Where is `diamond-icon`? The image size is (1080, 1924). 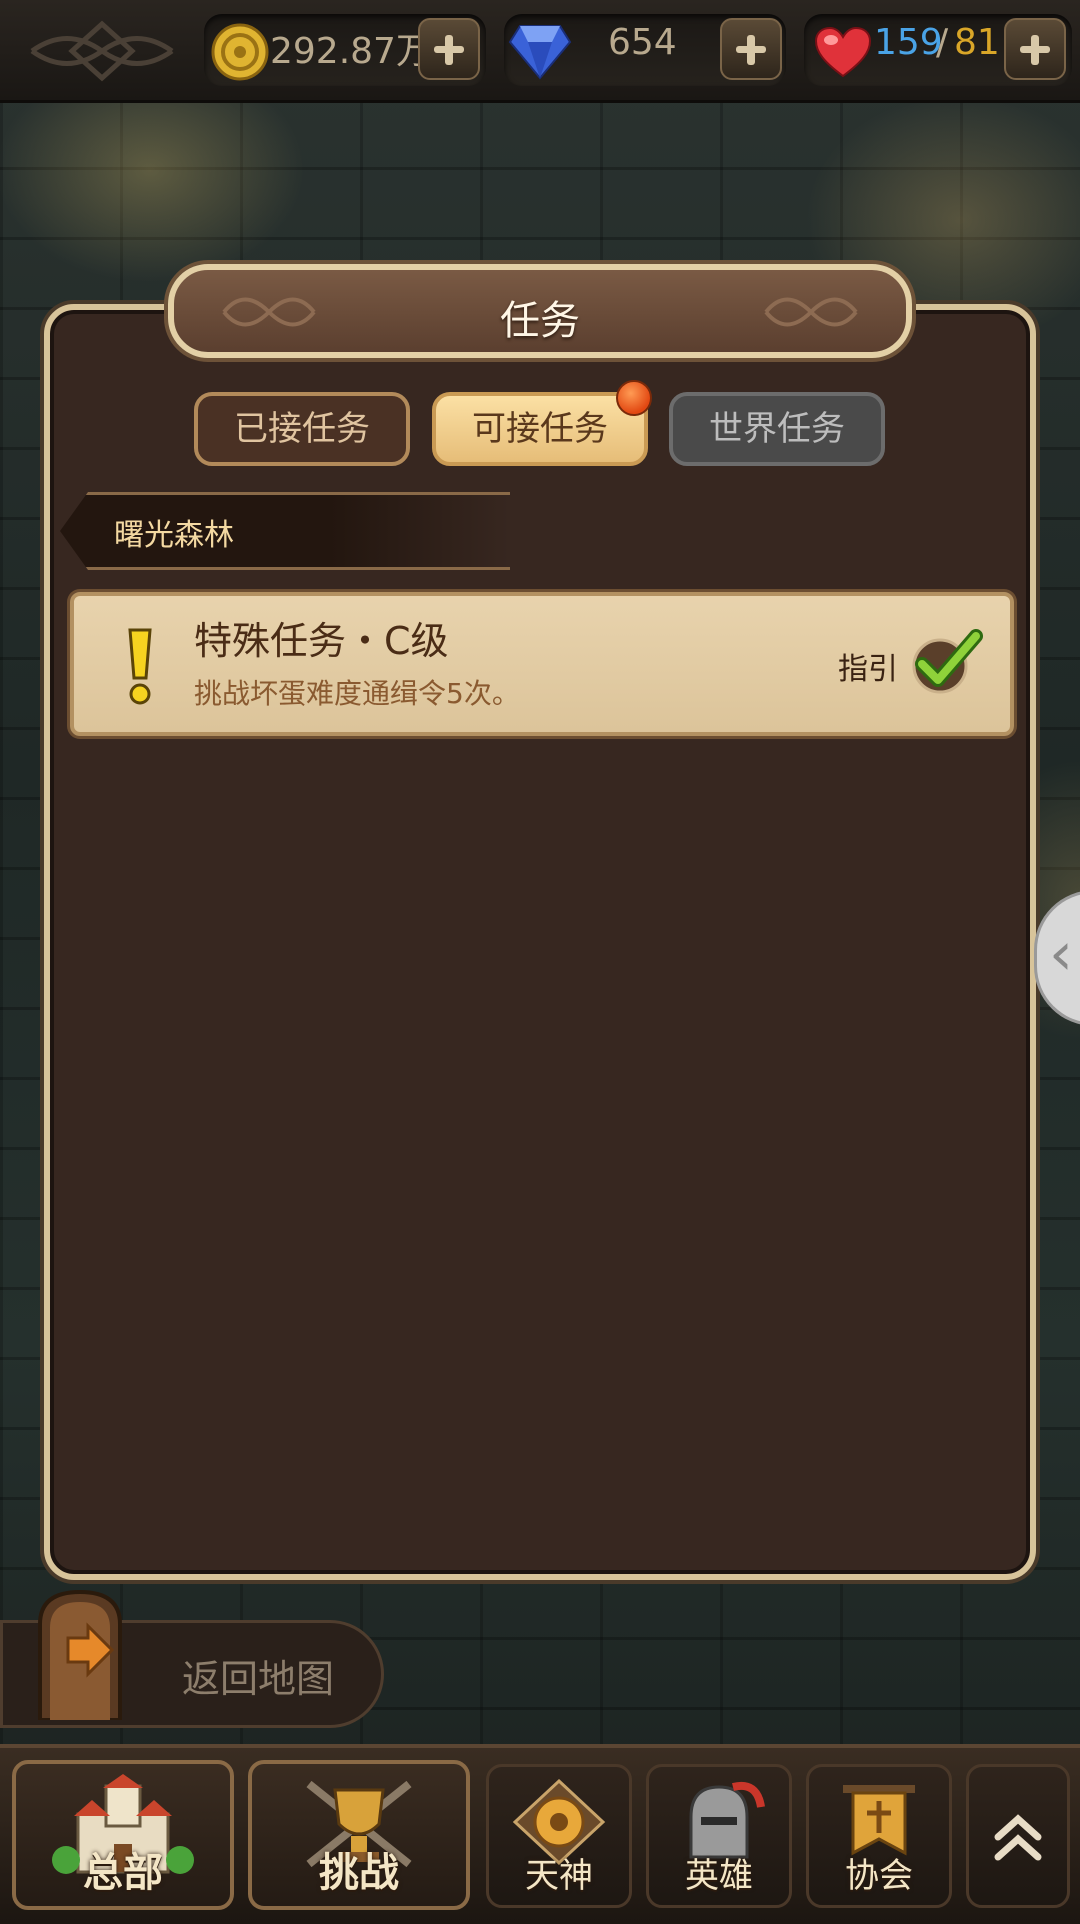 diamond-icon is located at coordinates (540, 52).